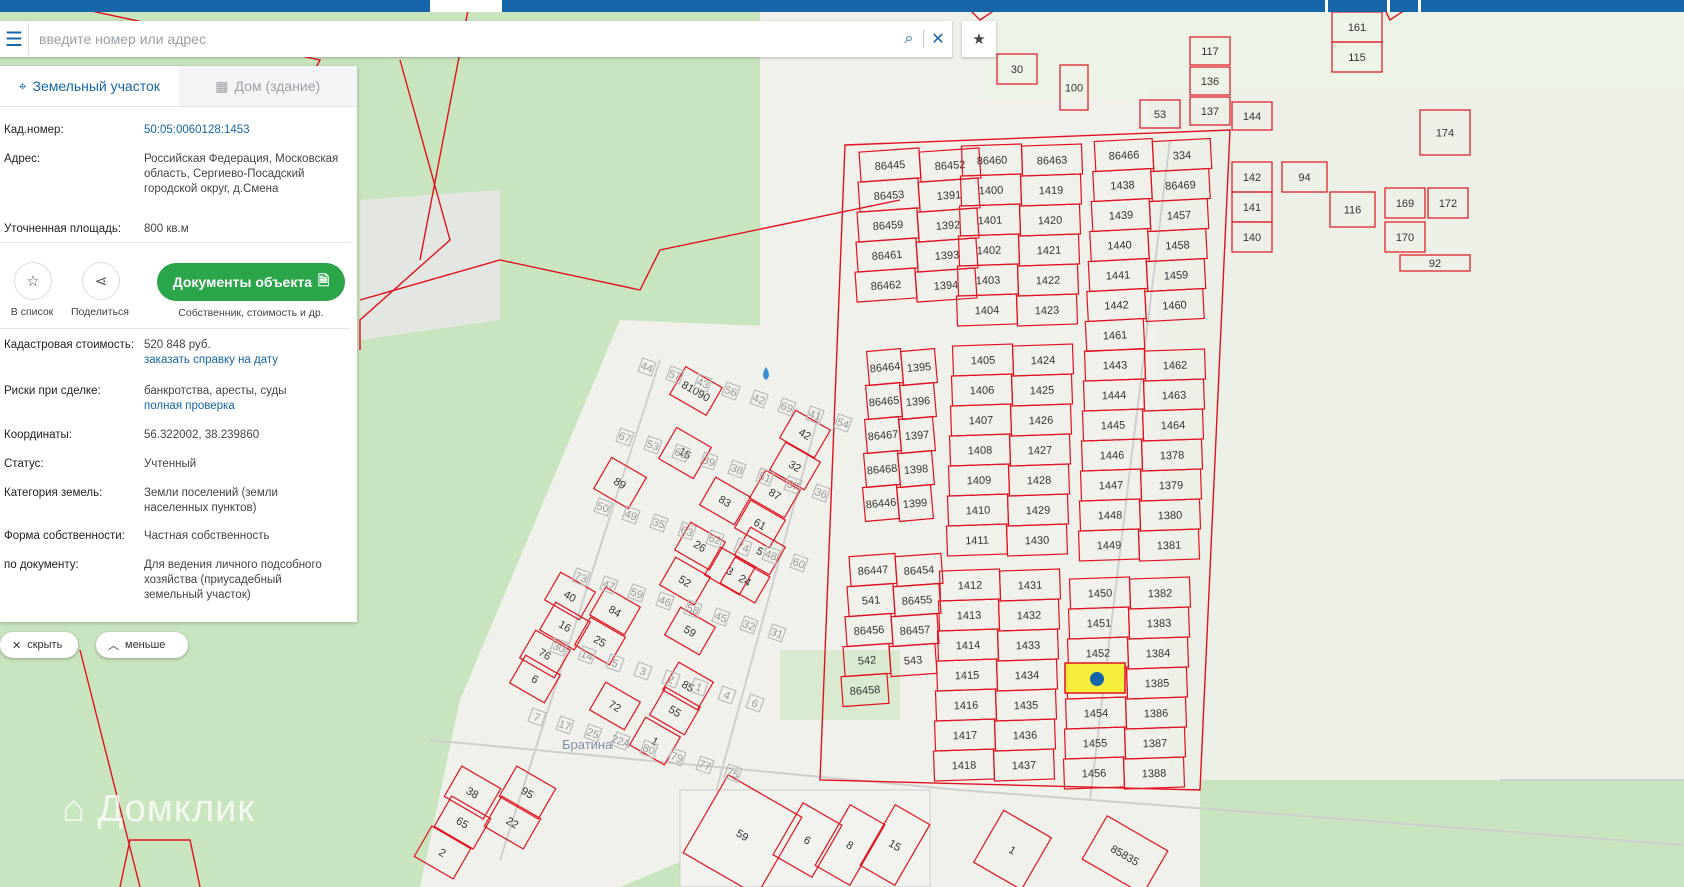  What do you see at coordinates (207, 536) in the screenshot?
I see `ownership-value: Частная собственность` at bounding box center [207, 536].